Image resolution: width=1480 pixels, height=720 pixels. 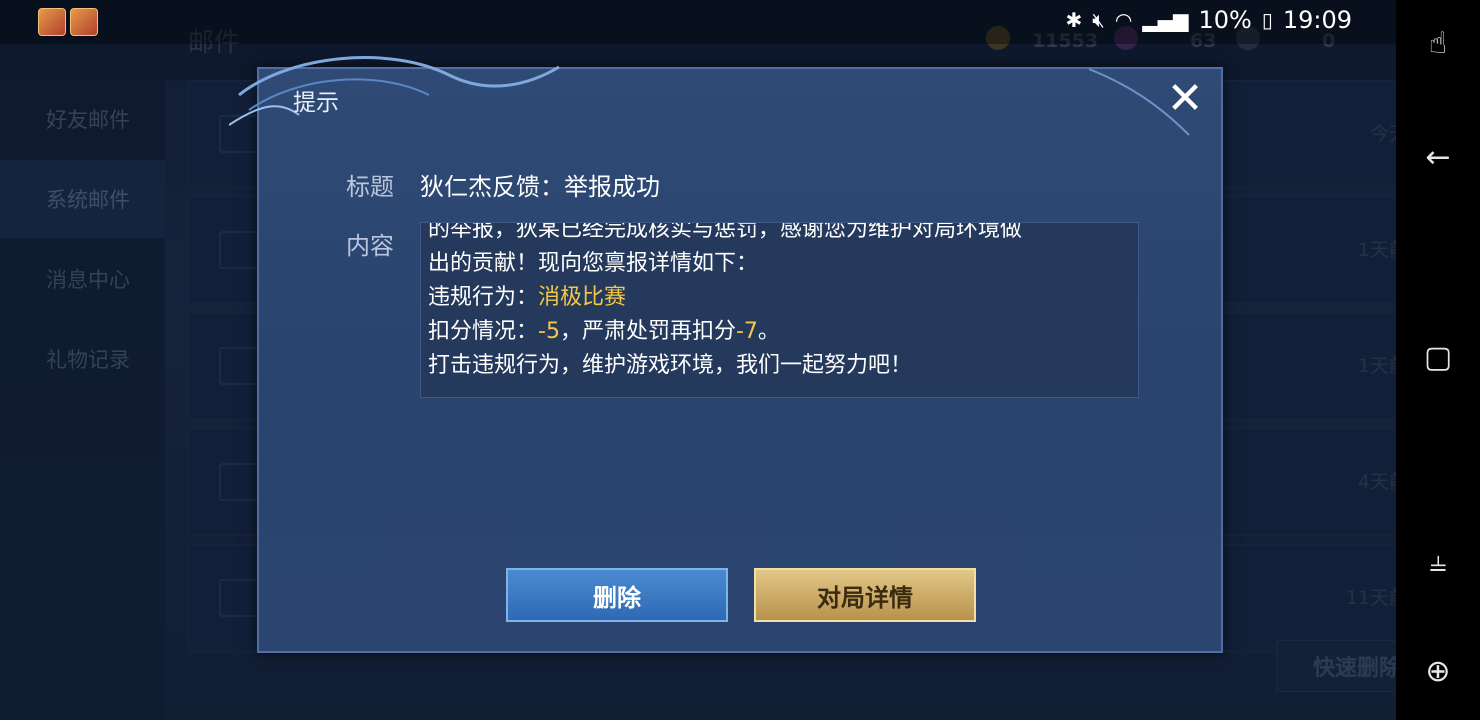 I want to click on content-line: 的举报，狄某已经完成核实与惩罚，感谢您为维护对局环境做, so click(x=725, y=232).